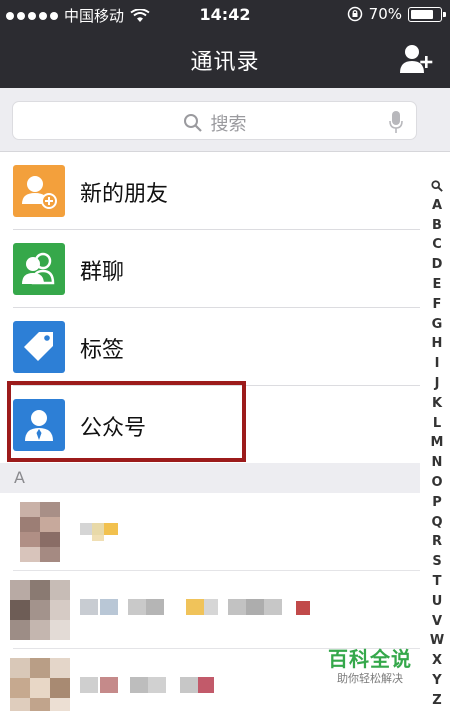 The width and height of the screenshot is (450, 711). Describe the element at coordinates (437, 245) in the screenshot. I see `index-letter: C` at that location.